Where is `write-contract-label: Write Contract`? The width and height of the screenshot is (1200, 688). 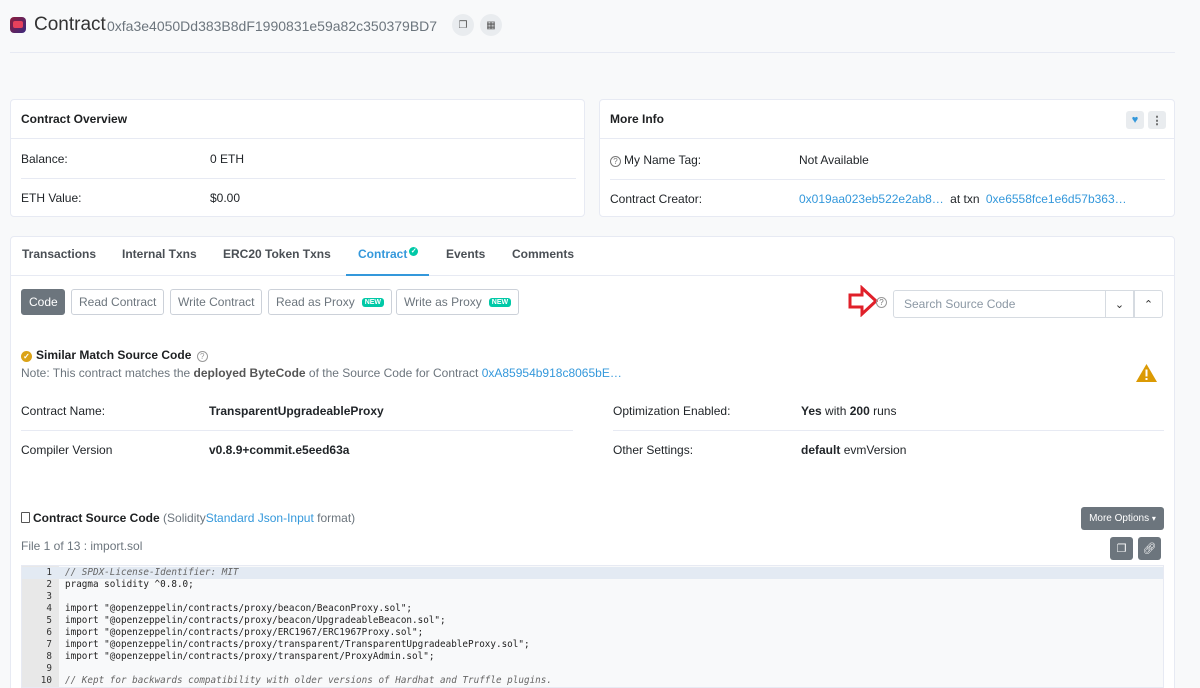 write-contract-label: Write Contract is located at coordinates (216, 302).